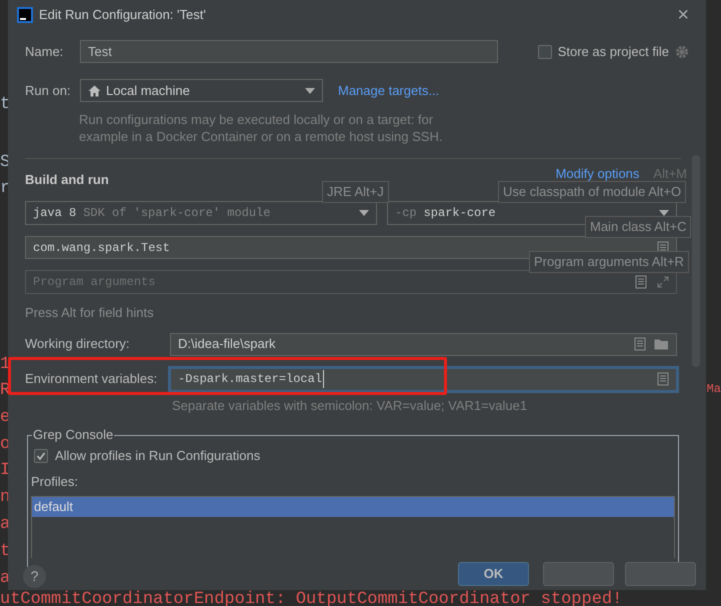  What do you see at coordinates (55, 481) in the screenshot?
I see `field-label: Profiles:` at bounding box center [55, 481].